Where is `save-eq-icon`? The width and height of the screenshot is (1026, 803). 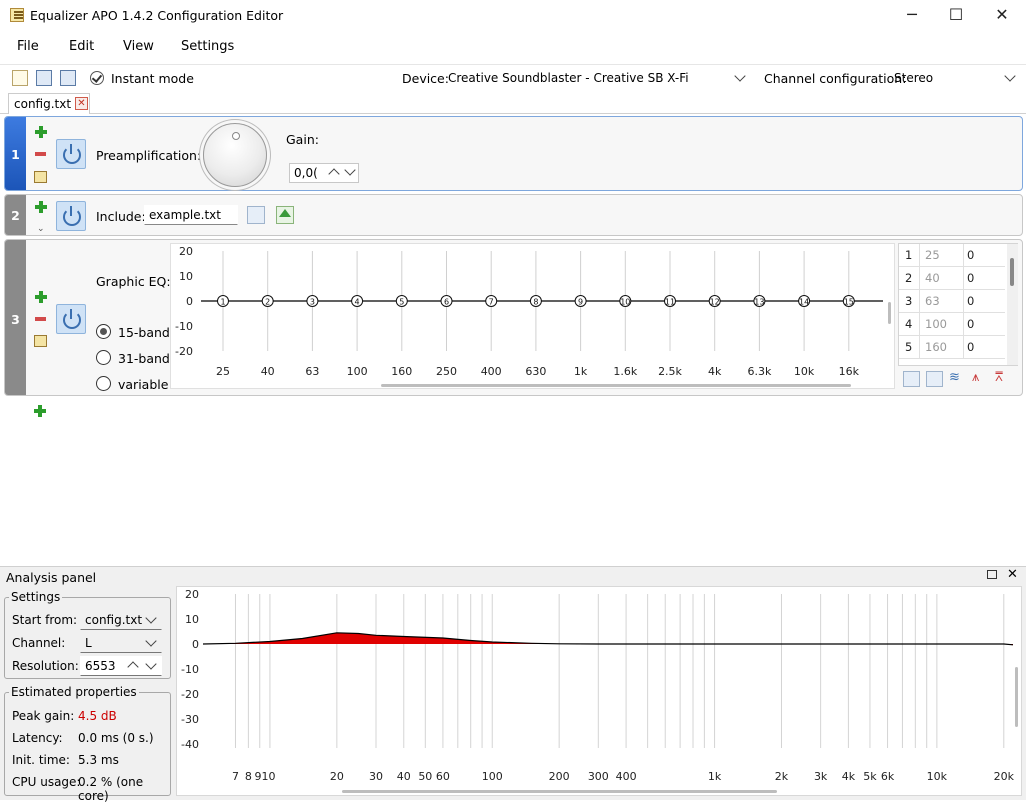
save-eq-icon is located at coordinates (934, 379).